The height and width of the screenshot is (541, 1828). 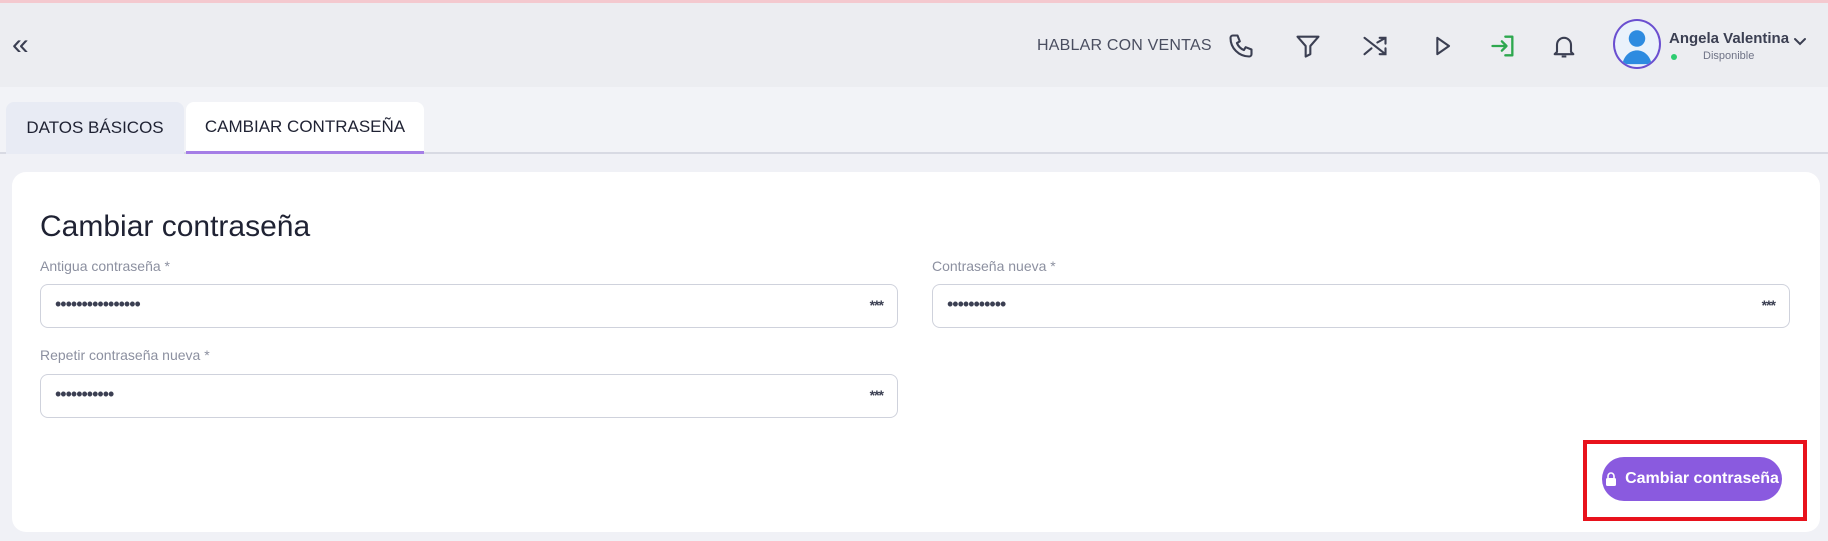 What do you see at coordinates (469, 306) in the screenshot?
I see `old-password-field: •••••••••••••••• ***` at bounding box center [469, 306].